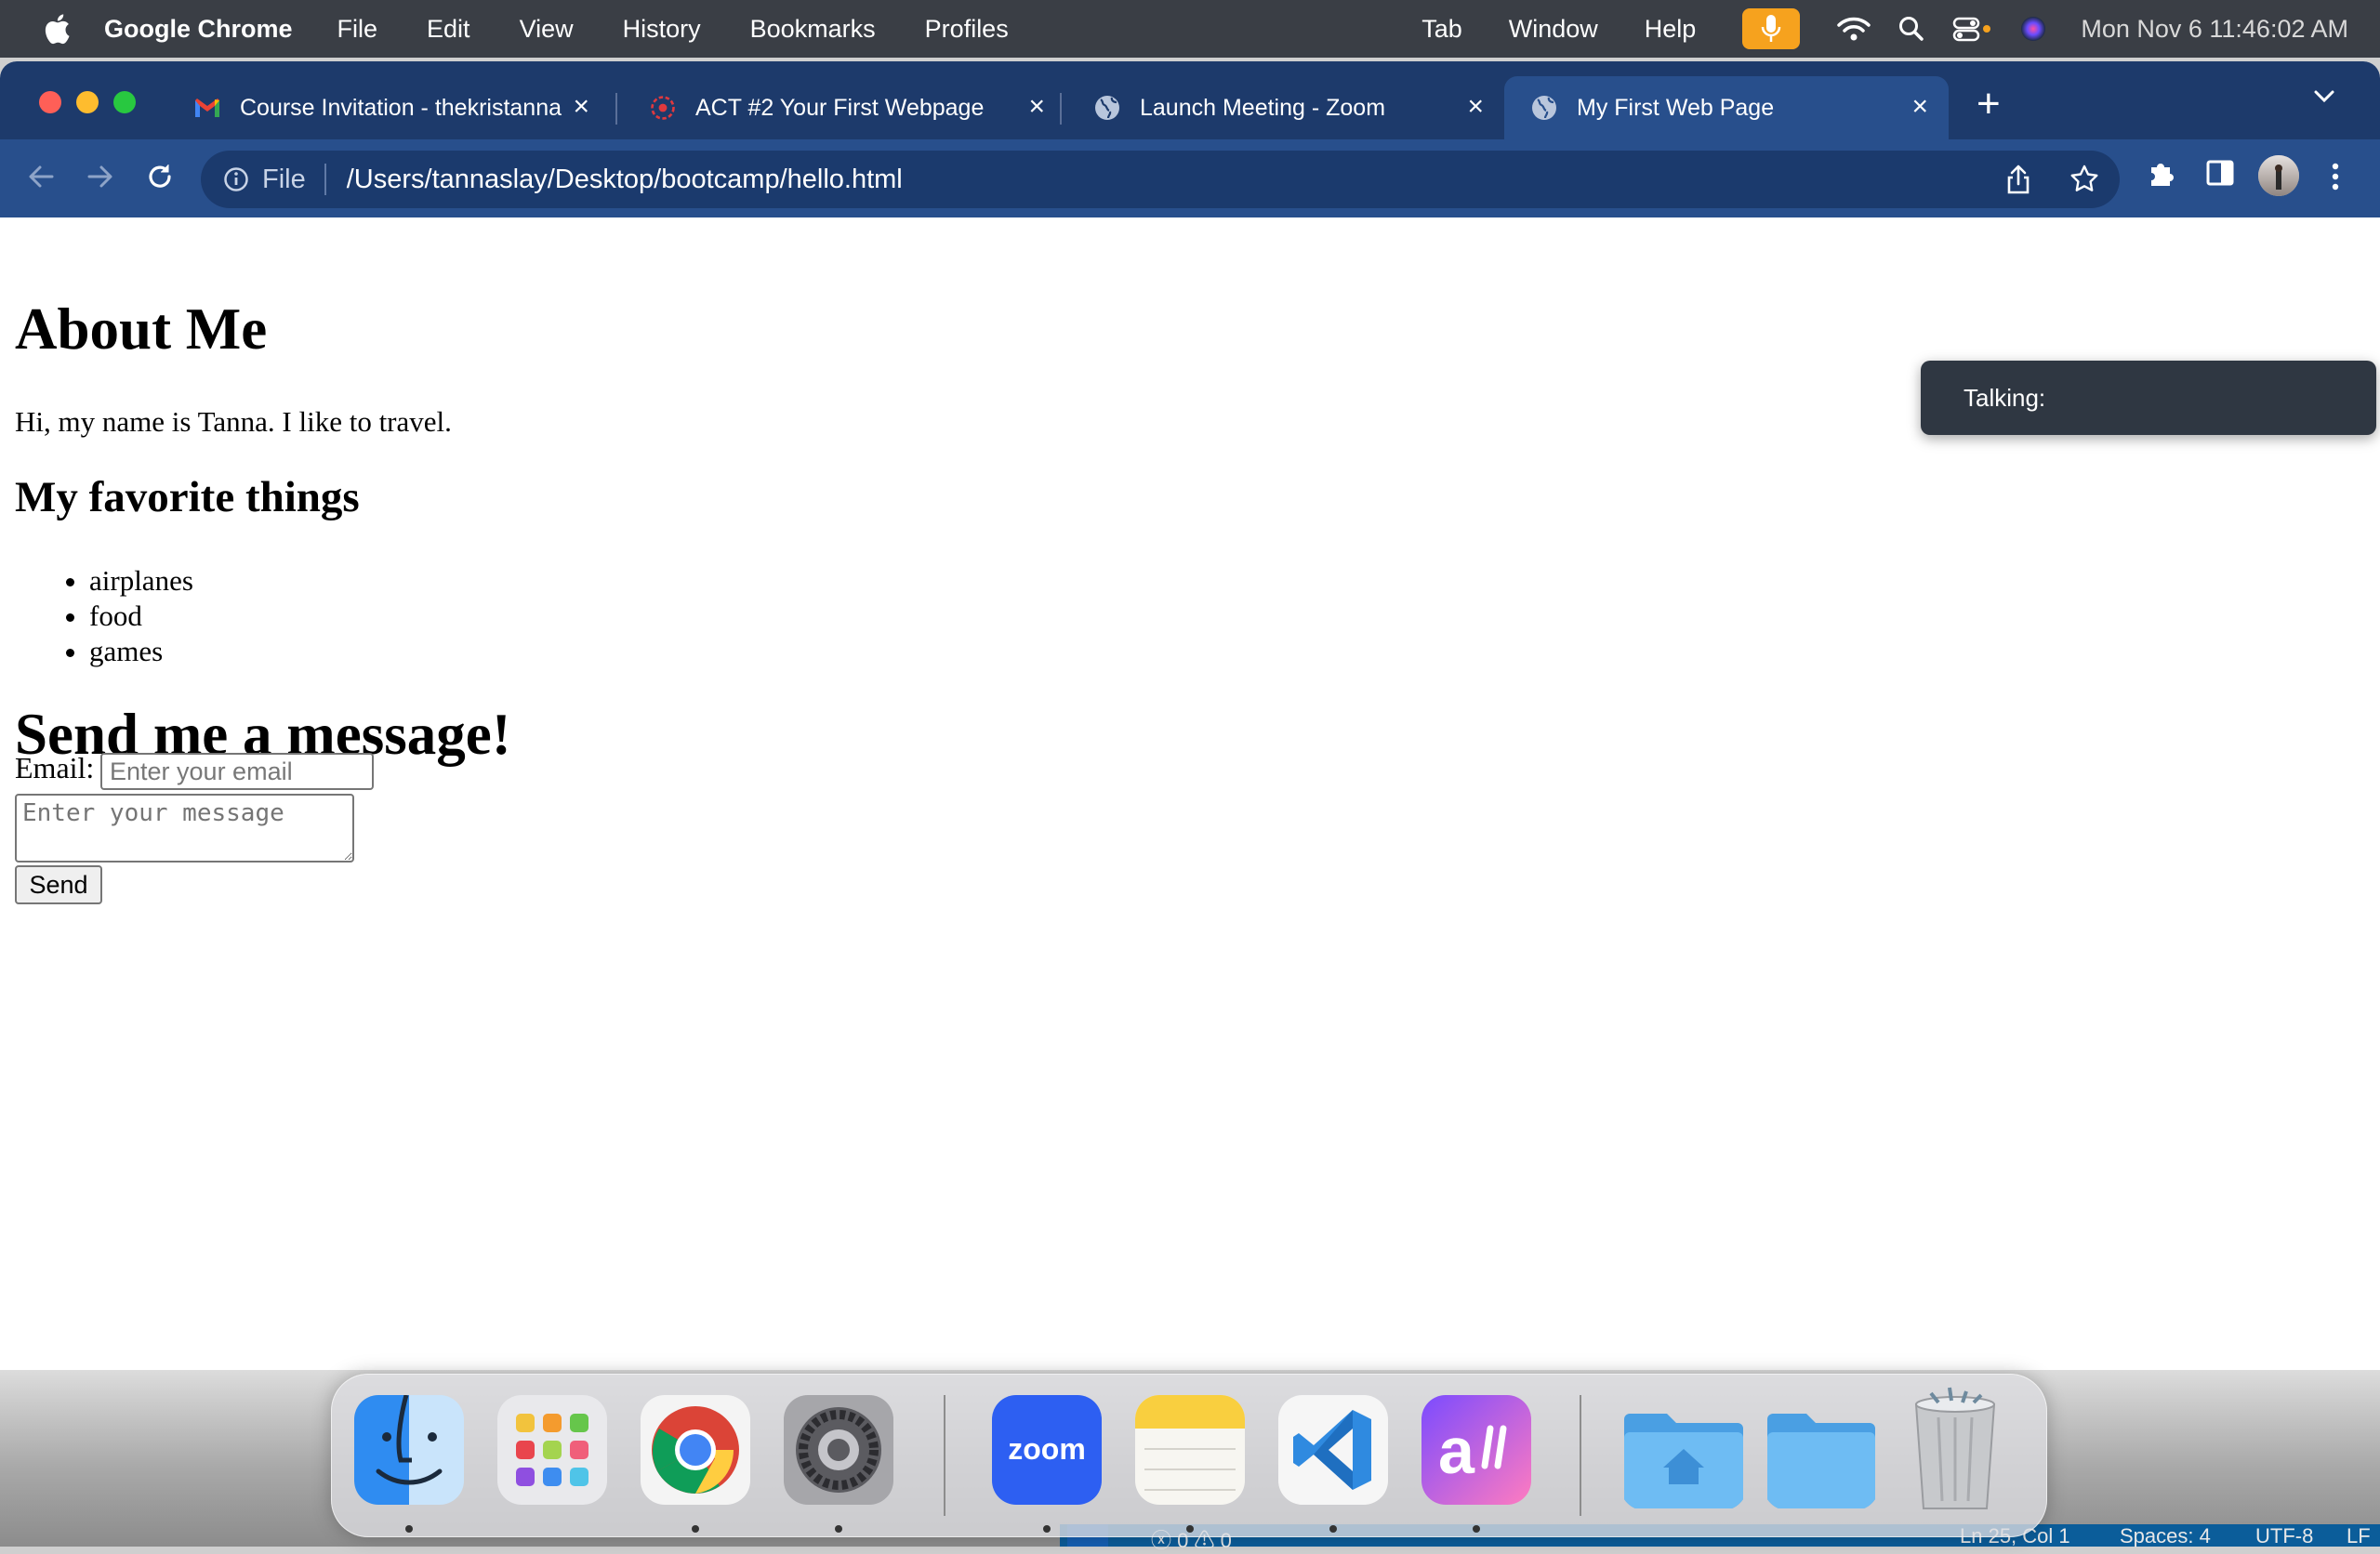 The height and width of the screenshot is (1554, 2380). I want to click on tab-title: Course Invitation - thekristanna, so click(401, 107).